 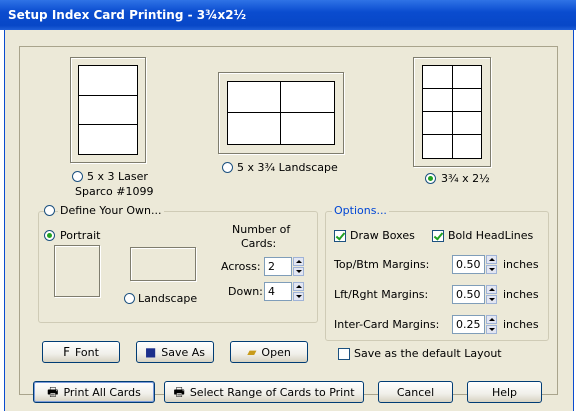 I want to click on cancel-button: Cancel, so click(x=415, y=392).